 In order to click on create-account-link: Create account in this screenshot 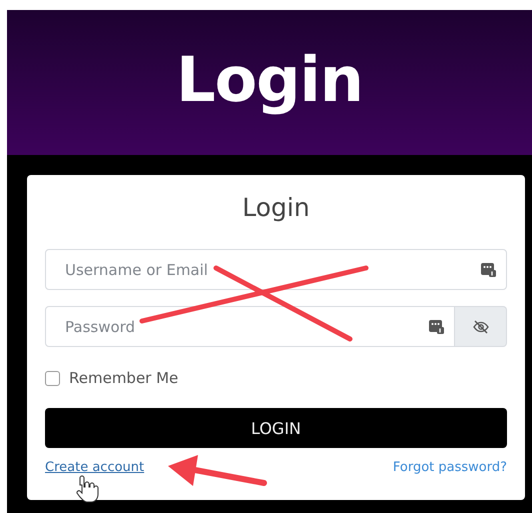, I will do `click(94, 467)`.